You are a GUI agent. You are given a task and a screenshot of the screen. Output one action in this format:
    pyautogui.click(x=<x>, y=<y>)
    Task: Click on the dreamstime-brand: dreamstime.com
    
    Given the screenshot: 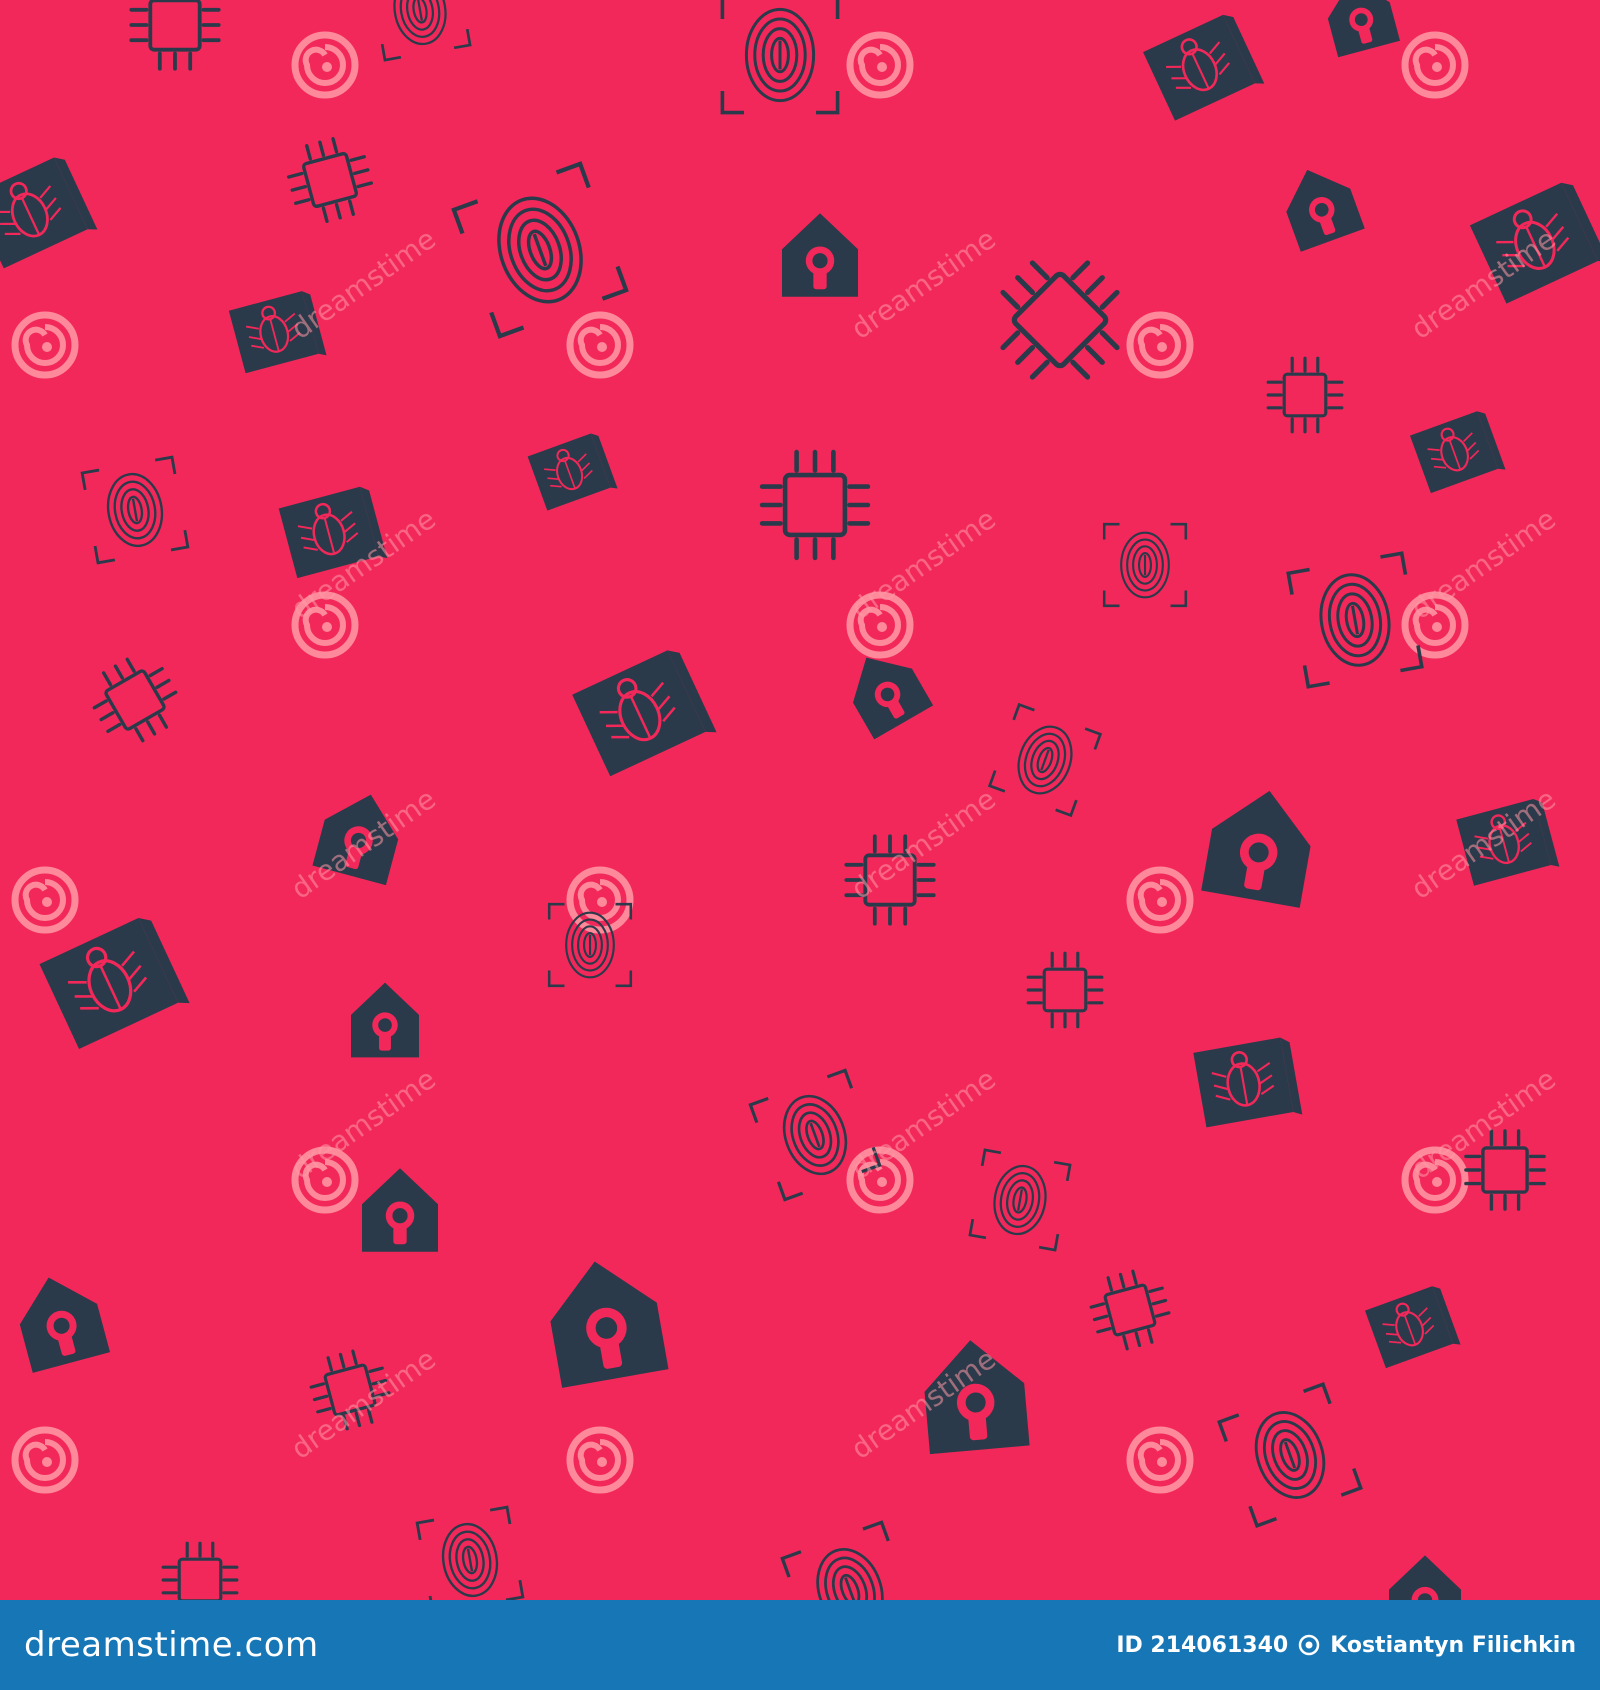 What is the action you would take?
    pyautogui.click(x=171, y=1645)
    